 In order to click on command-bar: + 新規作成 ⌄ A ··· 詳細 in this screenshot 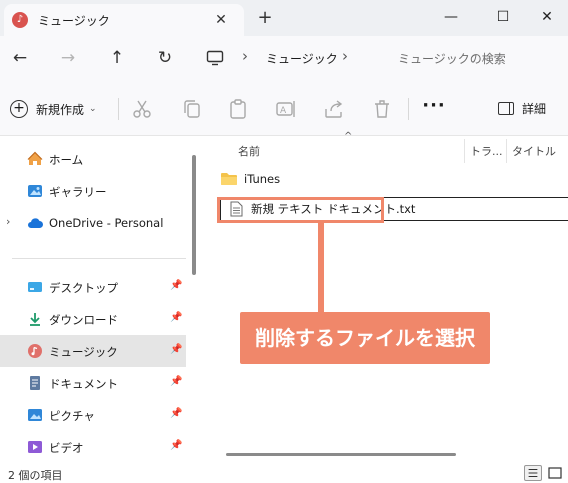, I will do `click(284, 109)`.